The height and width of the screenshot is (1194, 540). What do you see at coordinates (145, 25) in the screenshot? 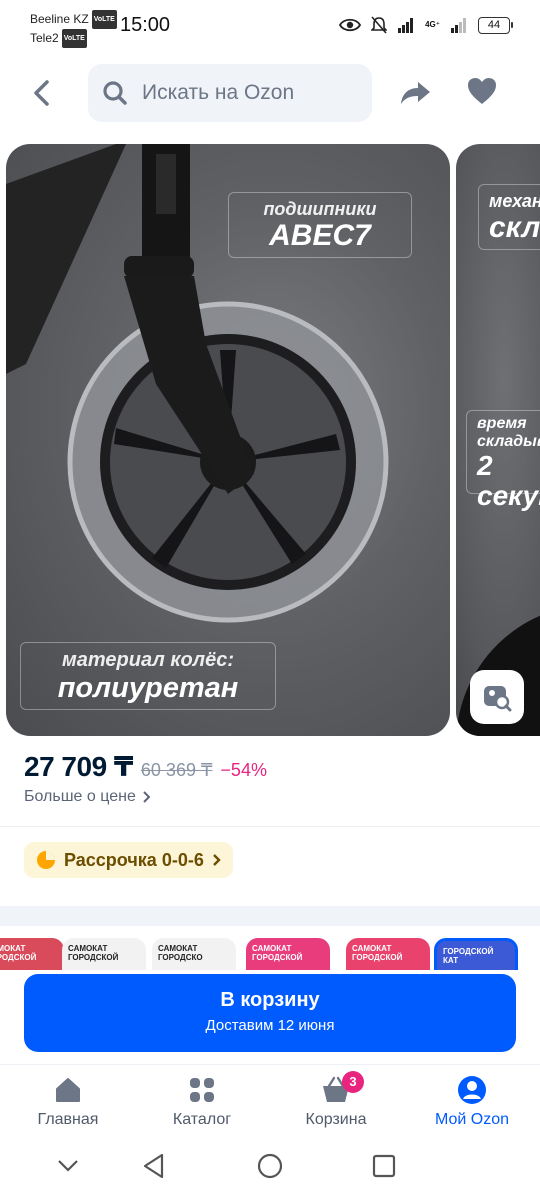
I see `clock: 15:00` at bounding box center [145, 25].